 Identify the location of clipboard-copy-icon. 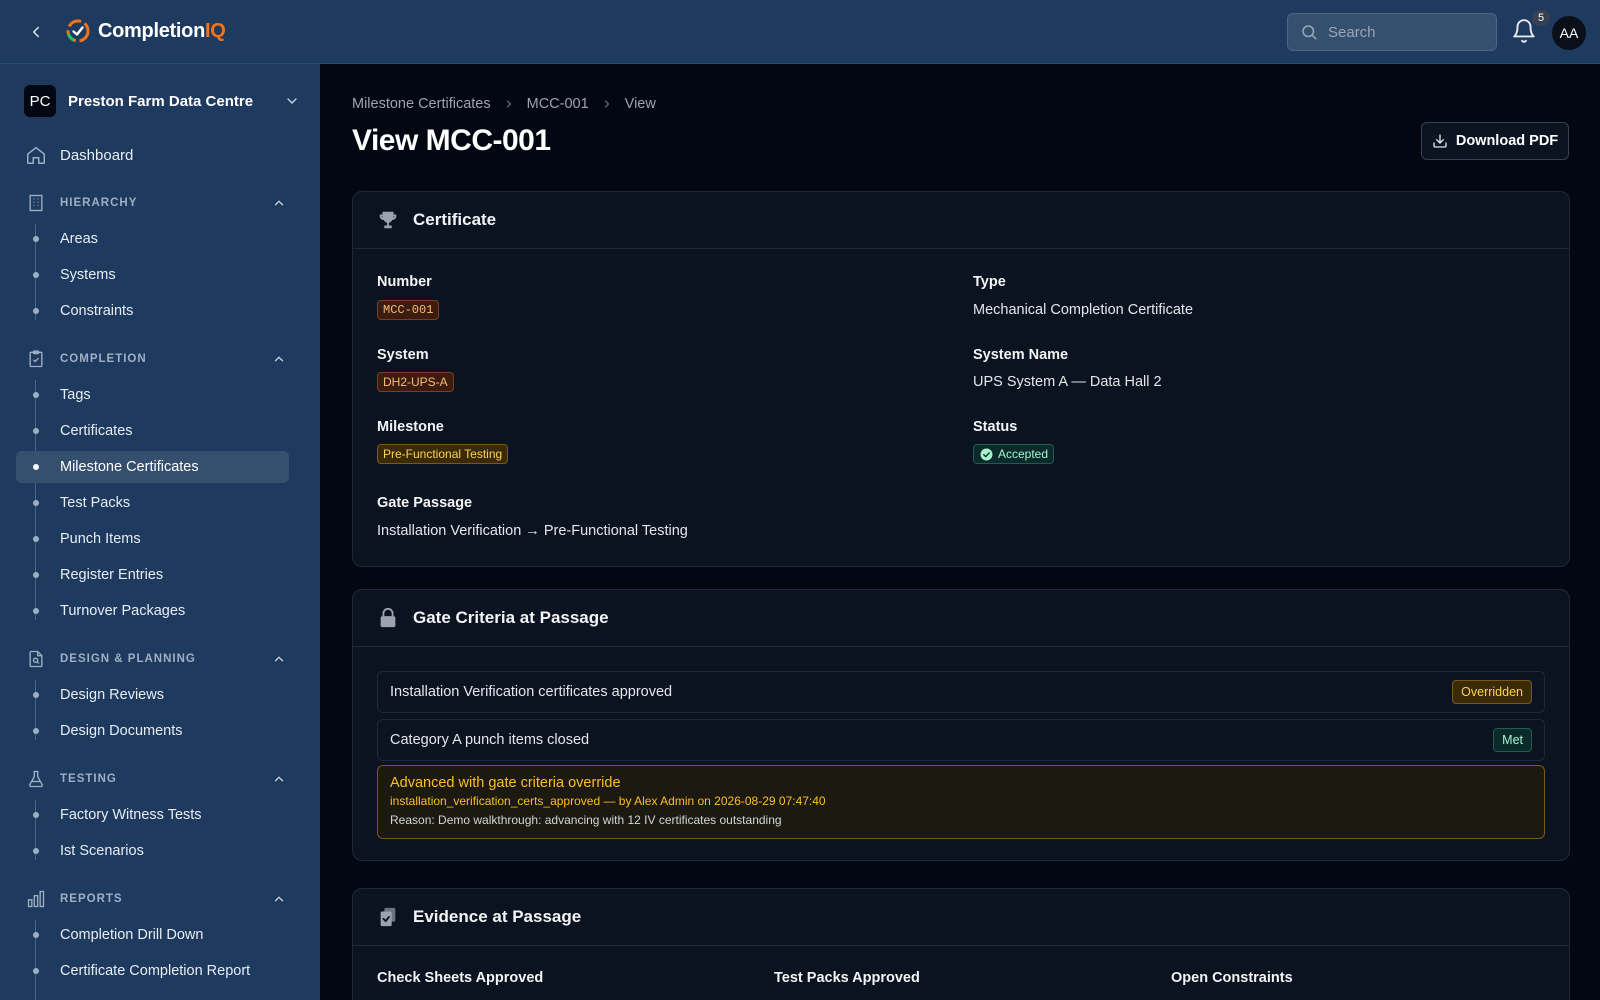
(388, 917).